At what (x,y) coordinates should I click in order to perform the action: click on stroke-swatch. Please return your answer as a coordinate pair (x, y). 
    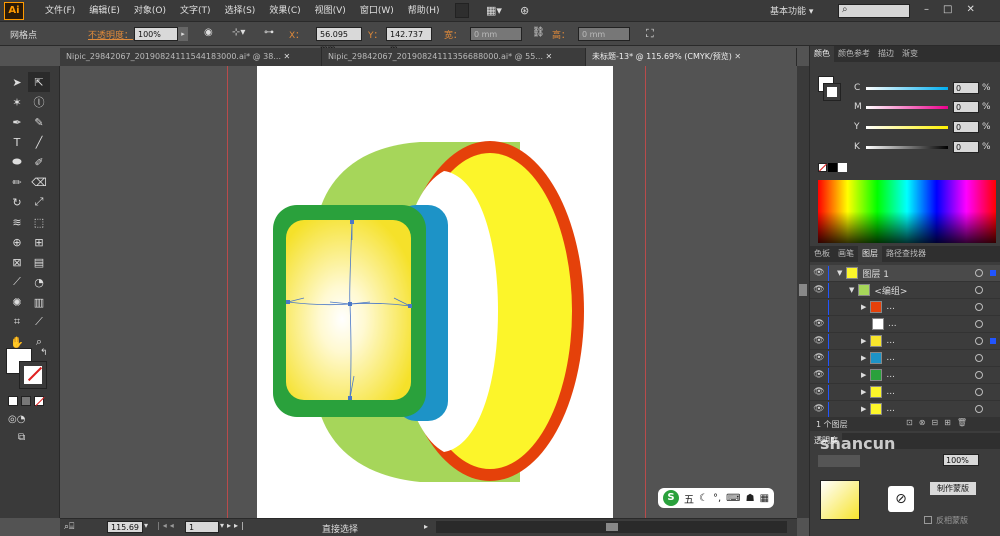
    Looking at the image, I should click on (33, 375).